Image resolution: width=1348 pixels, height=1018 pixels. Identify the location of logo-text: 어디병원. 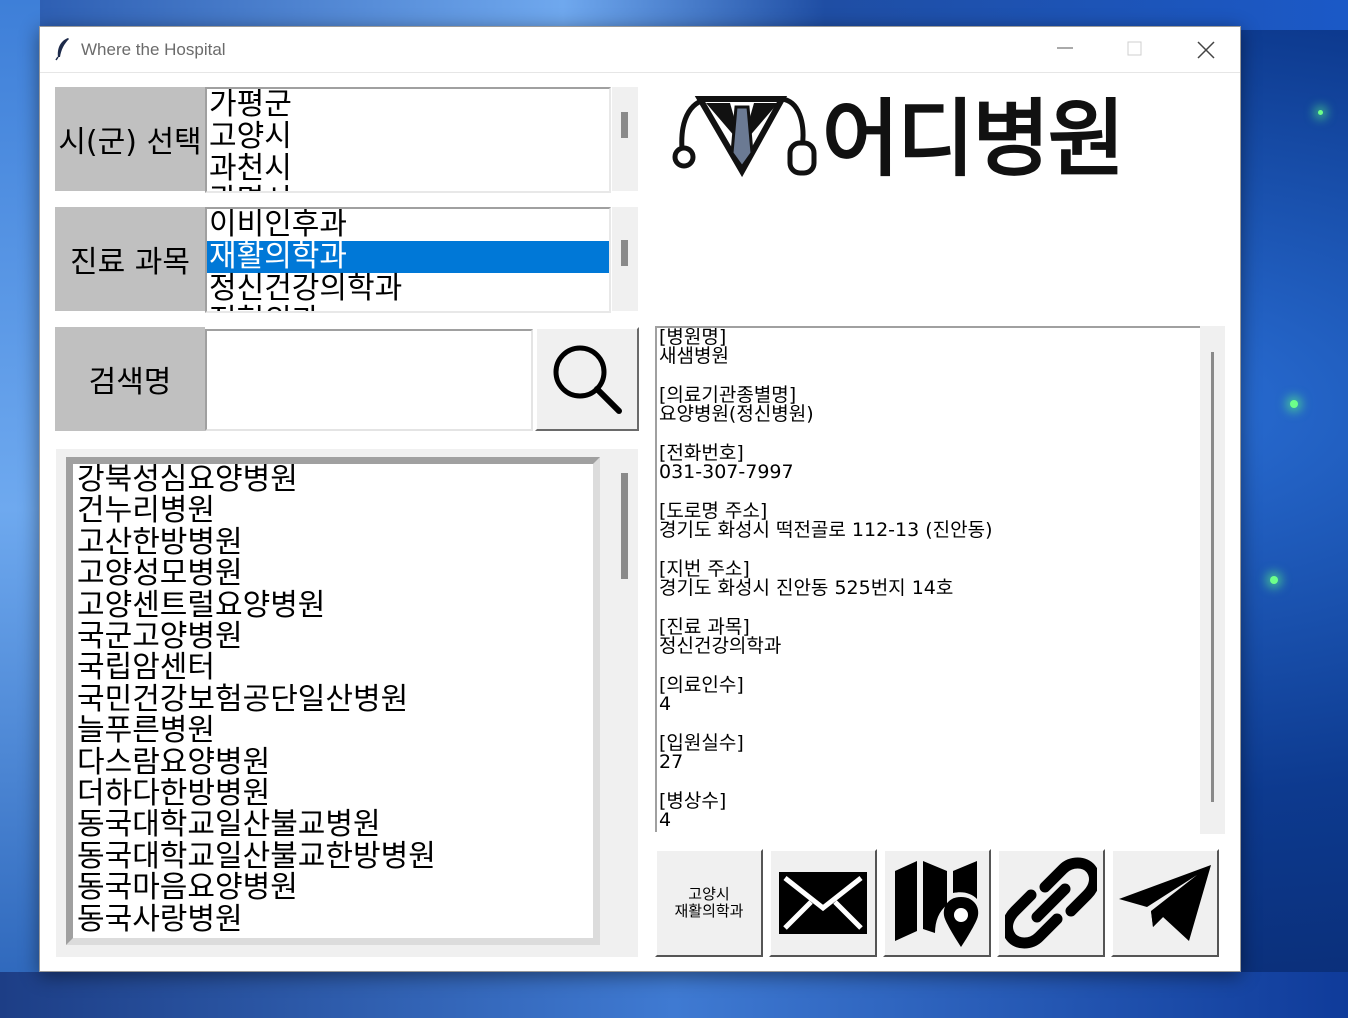
(973, 139).